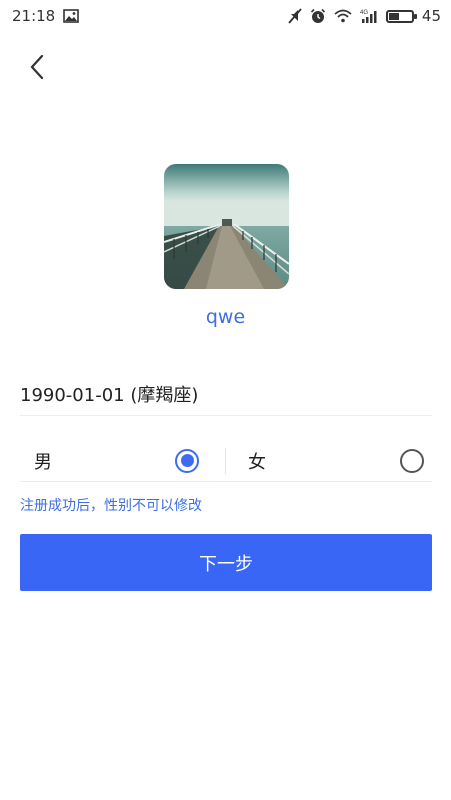  What do you see at coordinates (111, 506) in the screenshot?
I see `gender-note: 注册成功后，性别不可以修改` at bounding box center [111, 506].